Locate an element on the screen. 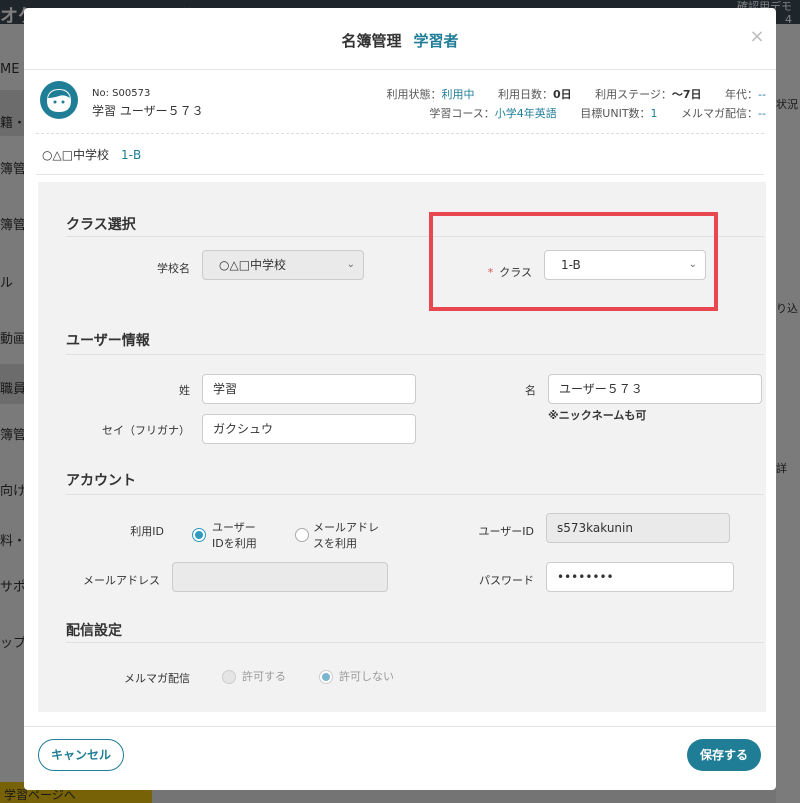 The image size is (800, 803). radio-use-user-id is located at coordinates (199, 535).